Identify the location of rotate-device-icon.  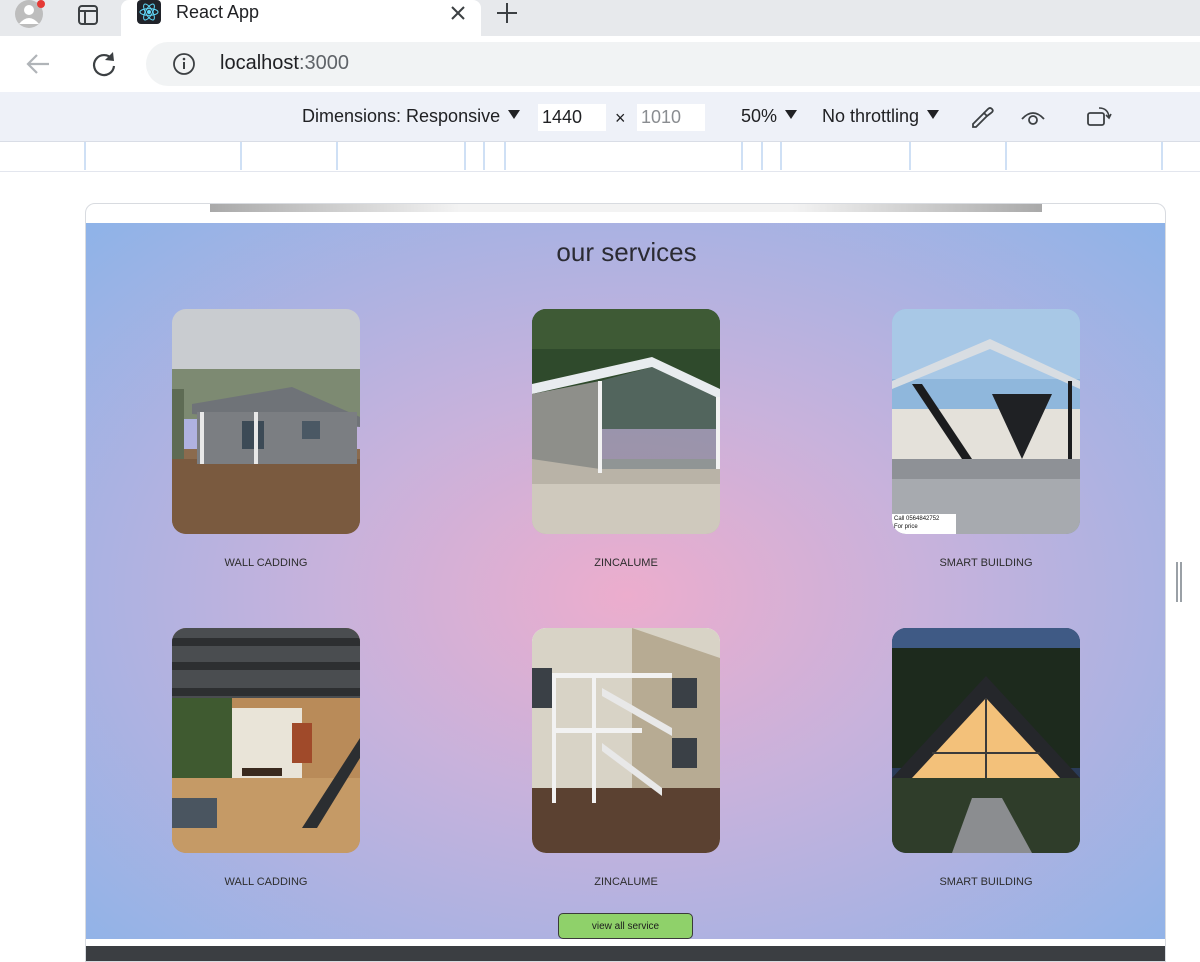
(1099, 118).